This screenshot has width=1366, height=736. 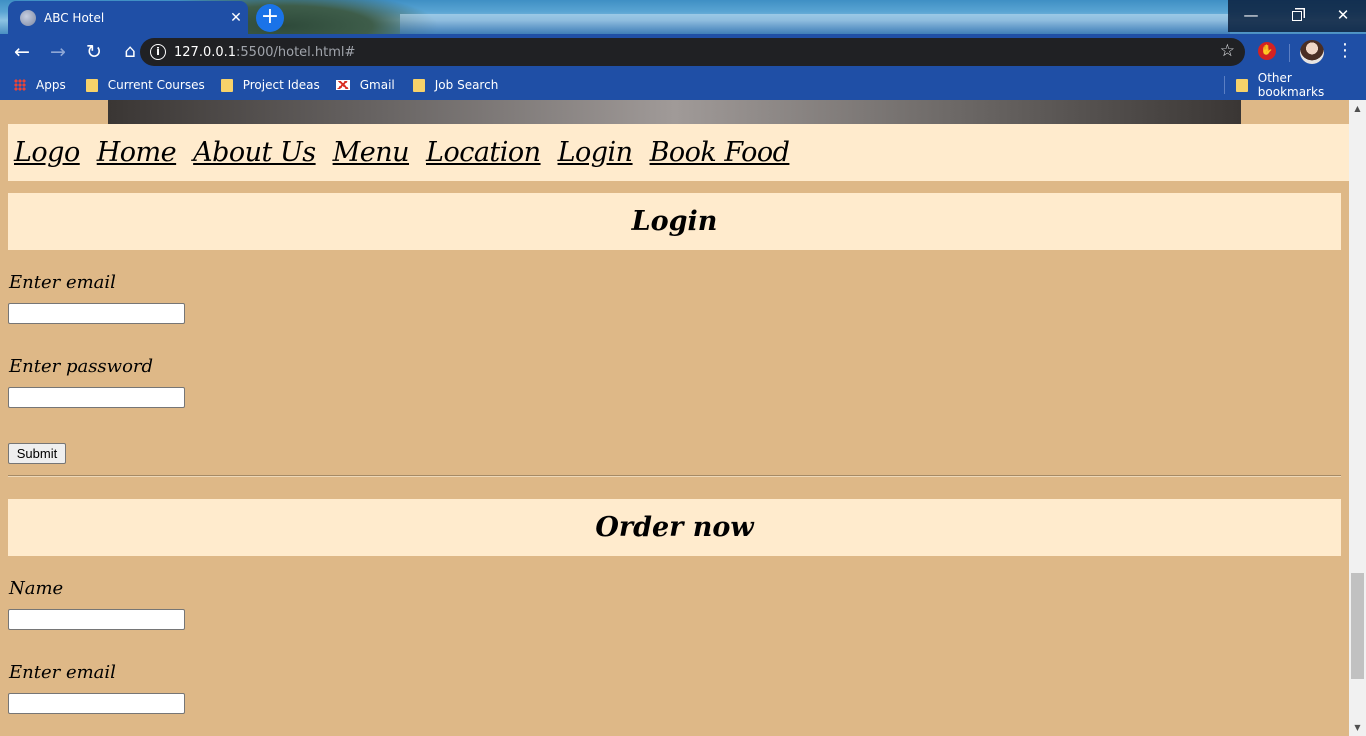 I want to click on bookmark-label: Other bookmarks, so click(x=1291, y=85).